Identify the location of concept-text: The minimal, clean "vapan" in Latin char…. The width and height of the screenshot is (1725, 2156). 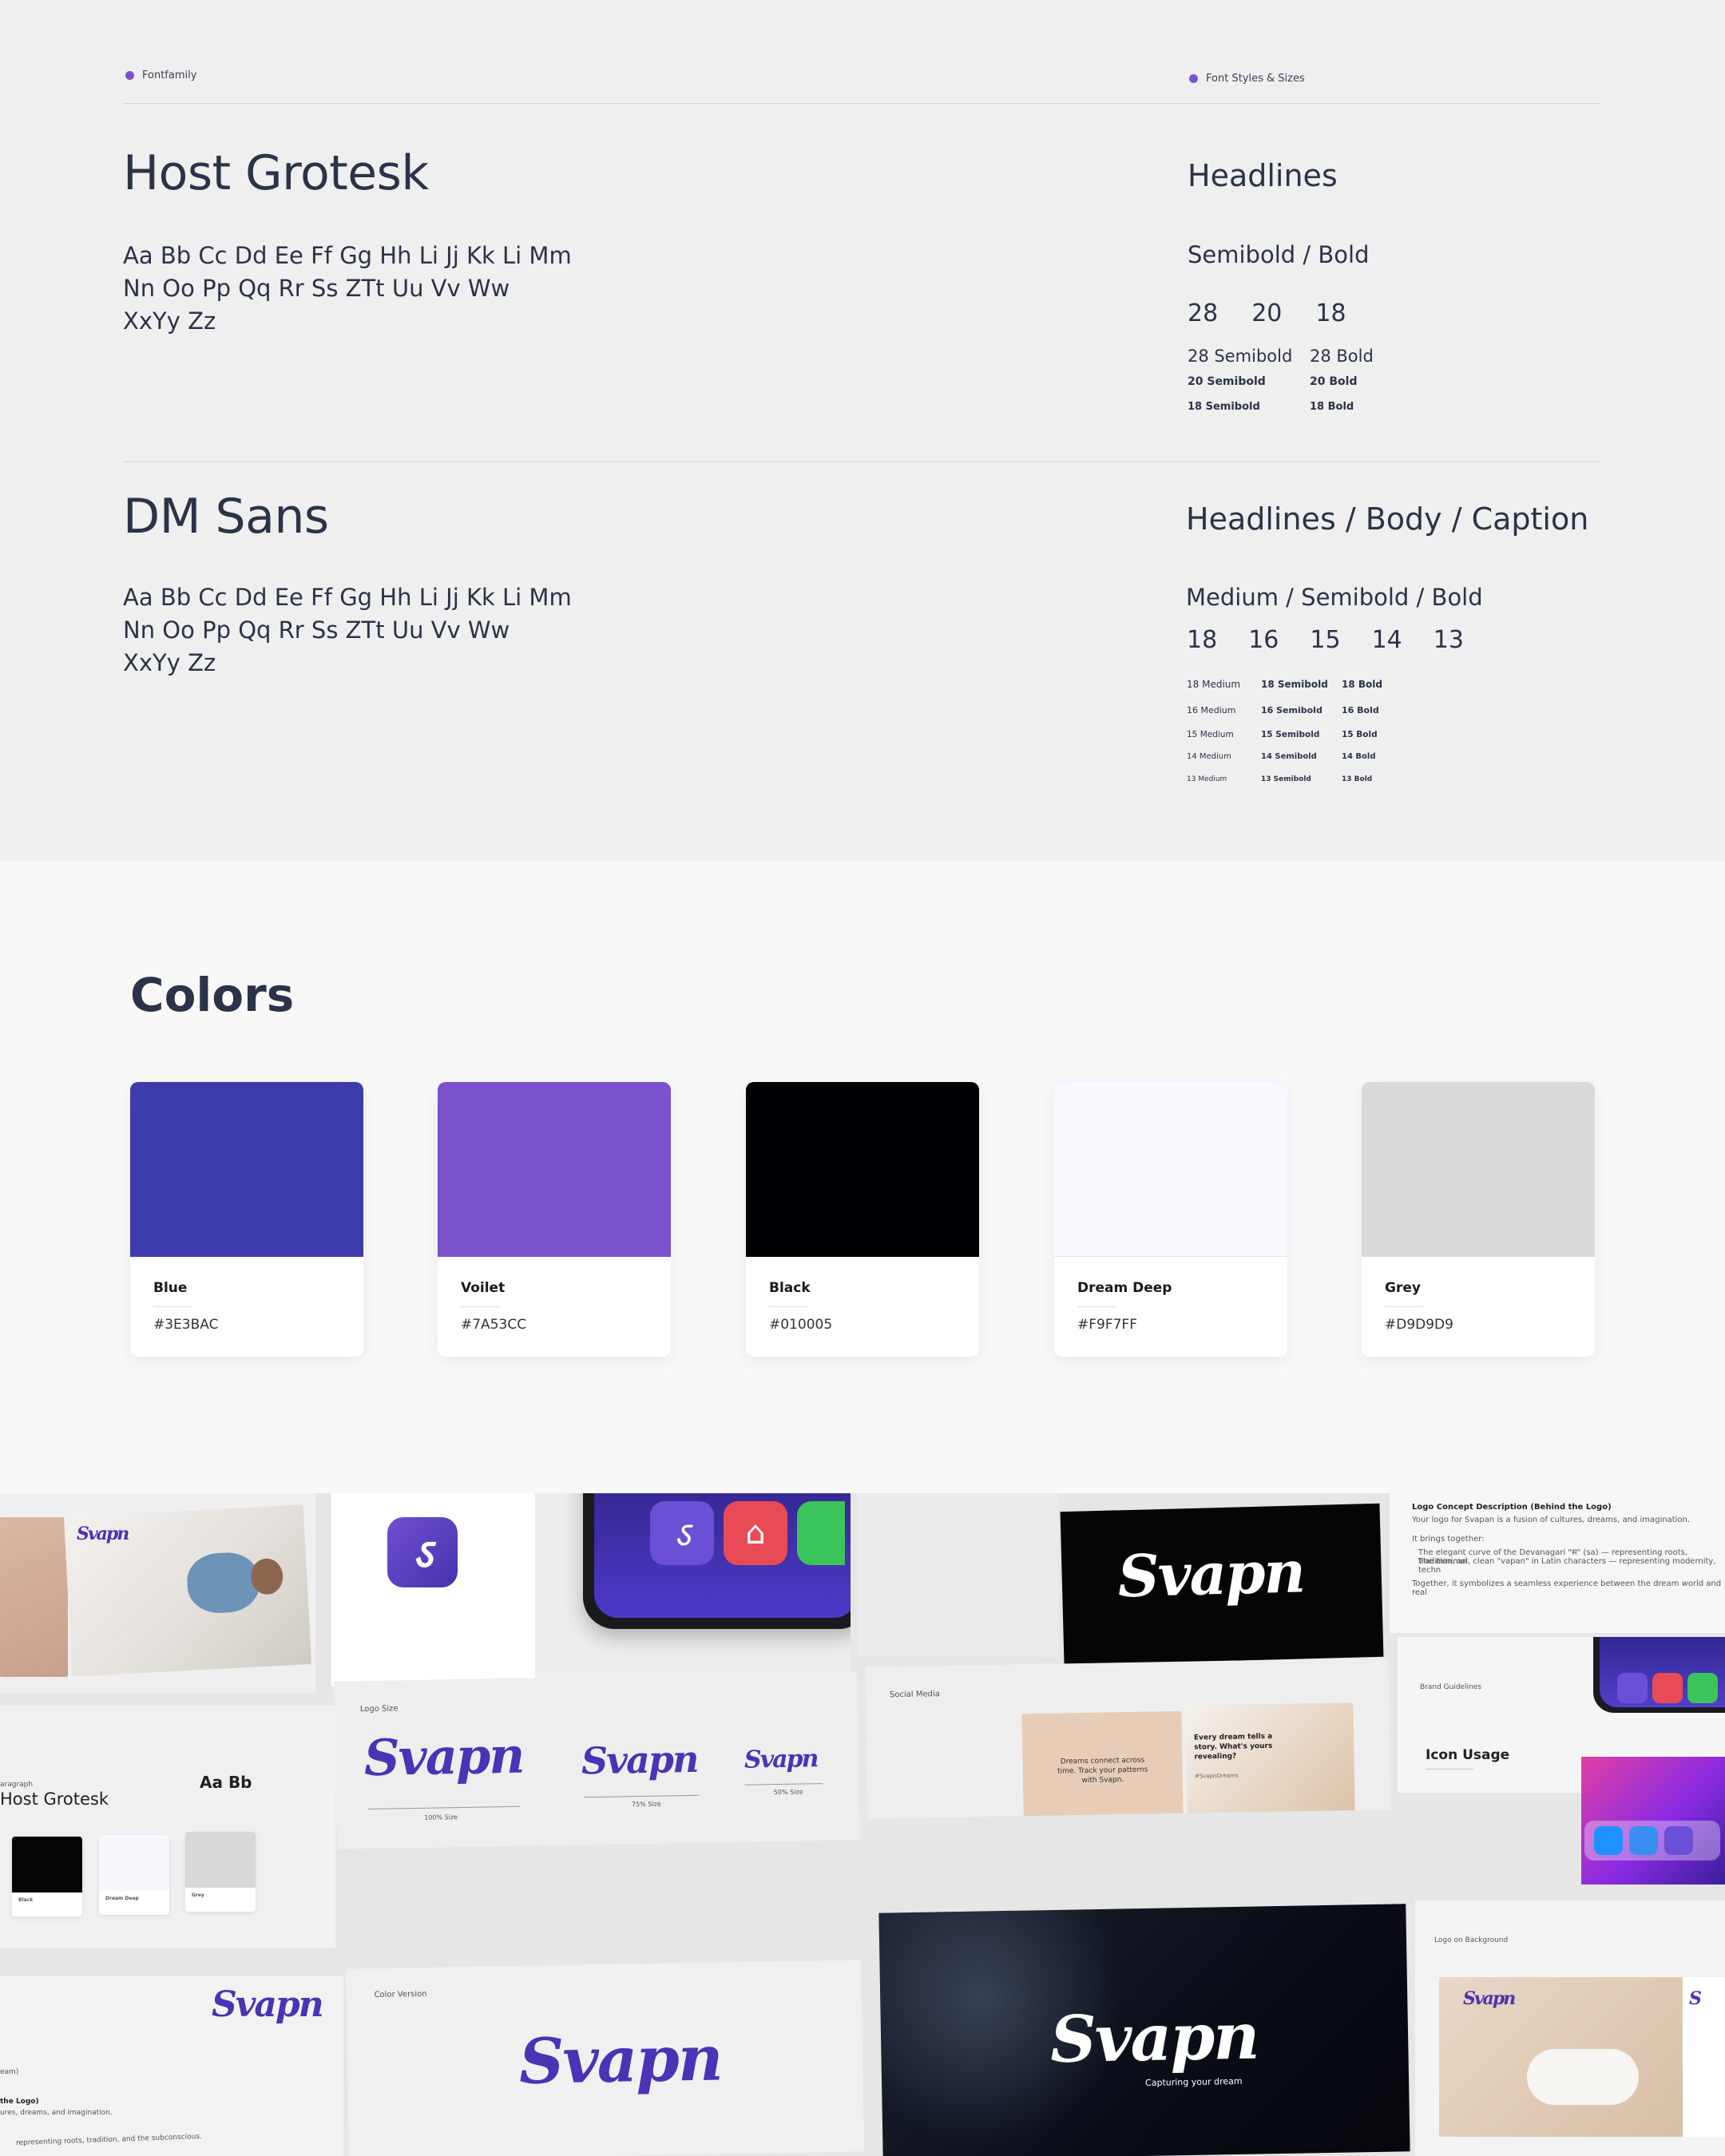
(1567, 1566).